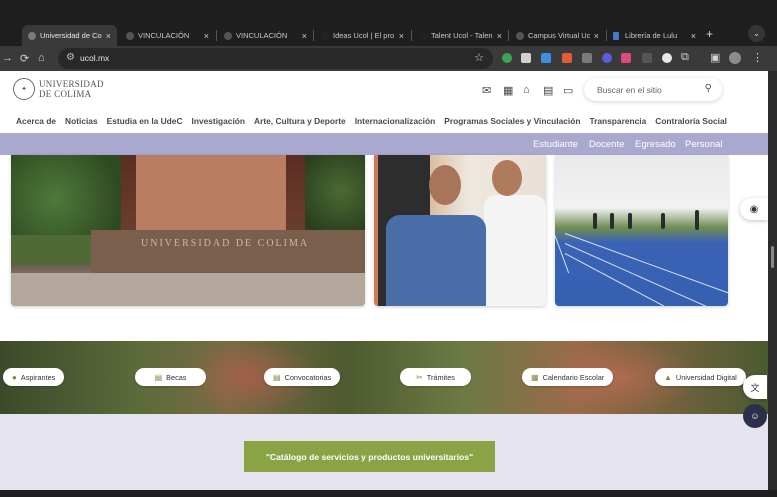  I want to click on address-bar: ⚙ ucol.mx ☆, so click(275, 58).